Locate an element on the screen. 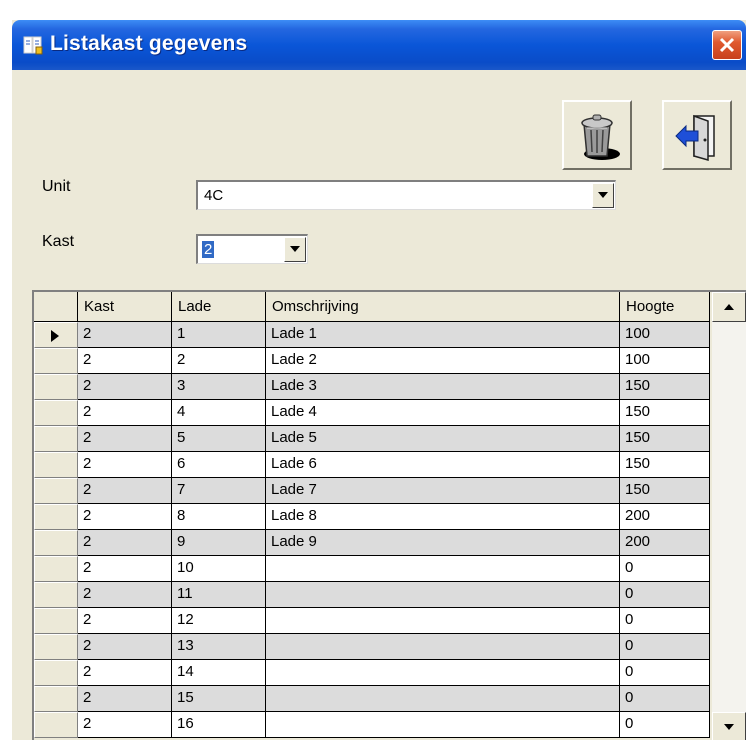 Image resolution: width=746 pixels, height=740 pixels. cell-lade: 2 is located at coordinates (219, 361).